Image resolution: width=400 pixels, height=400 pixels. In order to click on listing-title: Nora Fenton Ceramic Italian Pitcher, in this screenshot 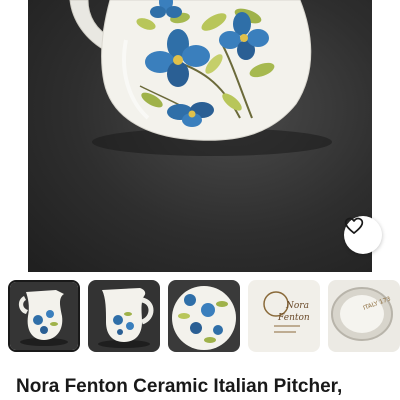, I will do `click(179, 386)`.